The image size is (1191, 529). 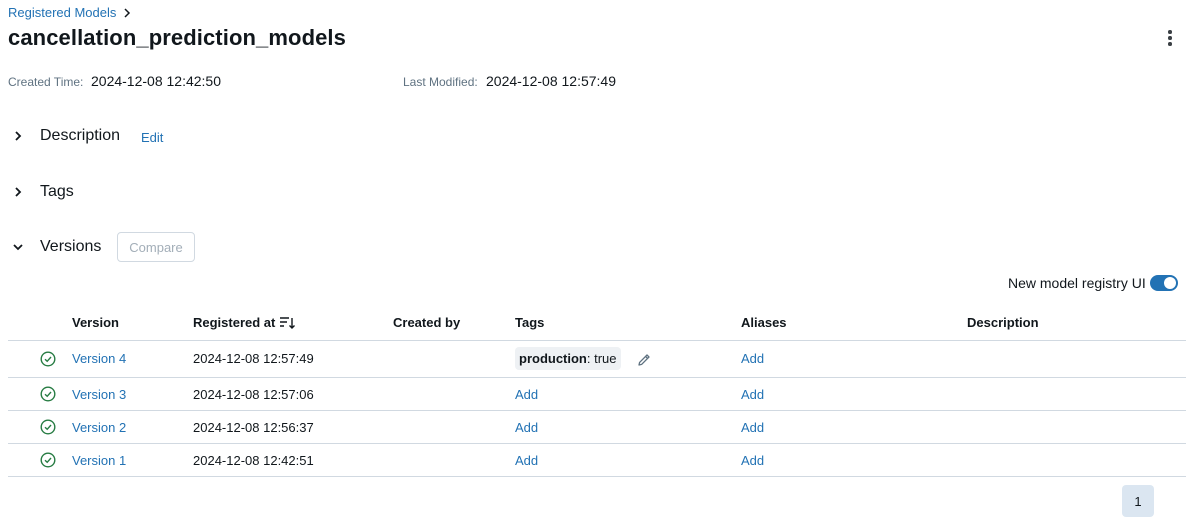 I want to click on tag-chip: production: true, so click(x=568, y=358).